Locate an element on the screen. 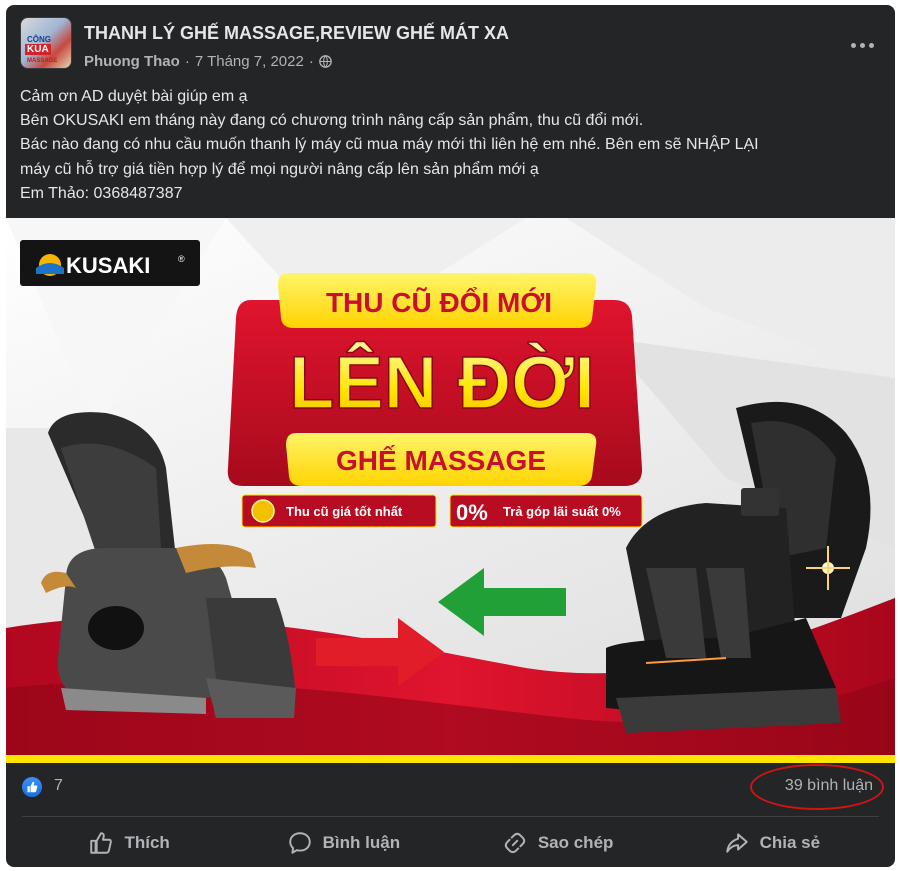  post-body-line: Cảm ơn AD duyệt bài giúp em ạ is located at coordinates (134, 96).